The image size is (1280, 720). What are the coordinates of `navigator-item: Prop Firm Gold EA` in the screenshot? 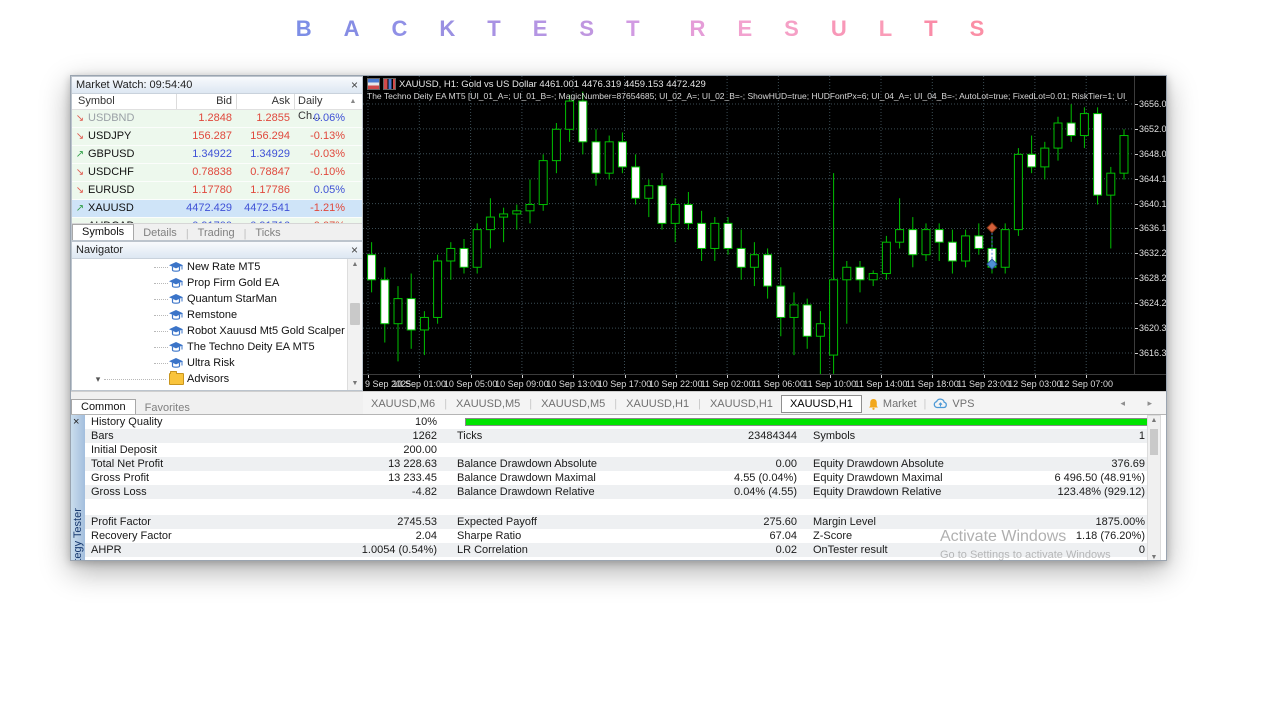 It's located at (210, 283).